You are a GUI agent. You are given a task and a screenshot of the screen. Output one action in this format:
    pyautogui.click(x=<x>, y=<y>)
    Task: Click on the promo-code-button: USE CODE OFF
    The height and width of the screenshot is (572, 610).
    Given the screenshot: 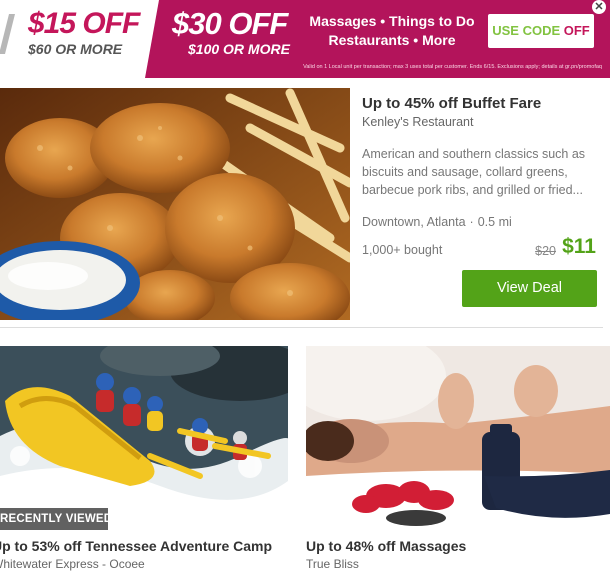 What is the action you would take?
    pyautogui.click(x=541, y=31)
    